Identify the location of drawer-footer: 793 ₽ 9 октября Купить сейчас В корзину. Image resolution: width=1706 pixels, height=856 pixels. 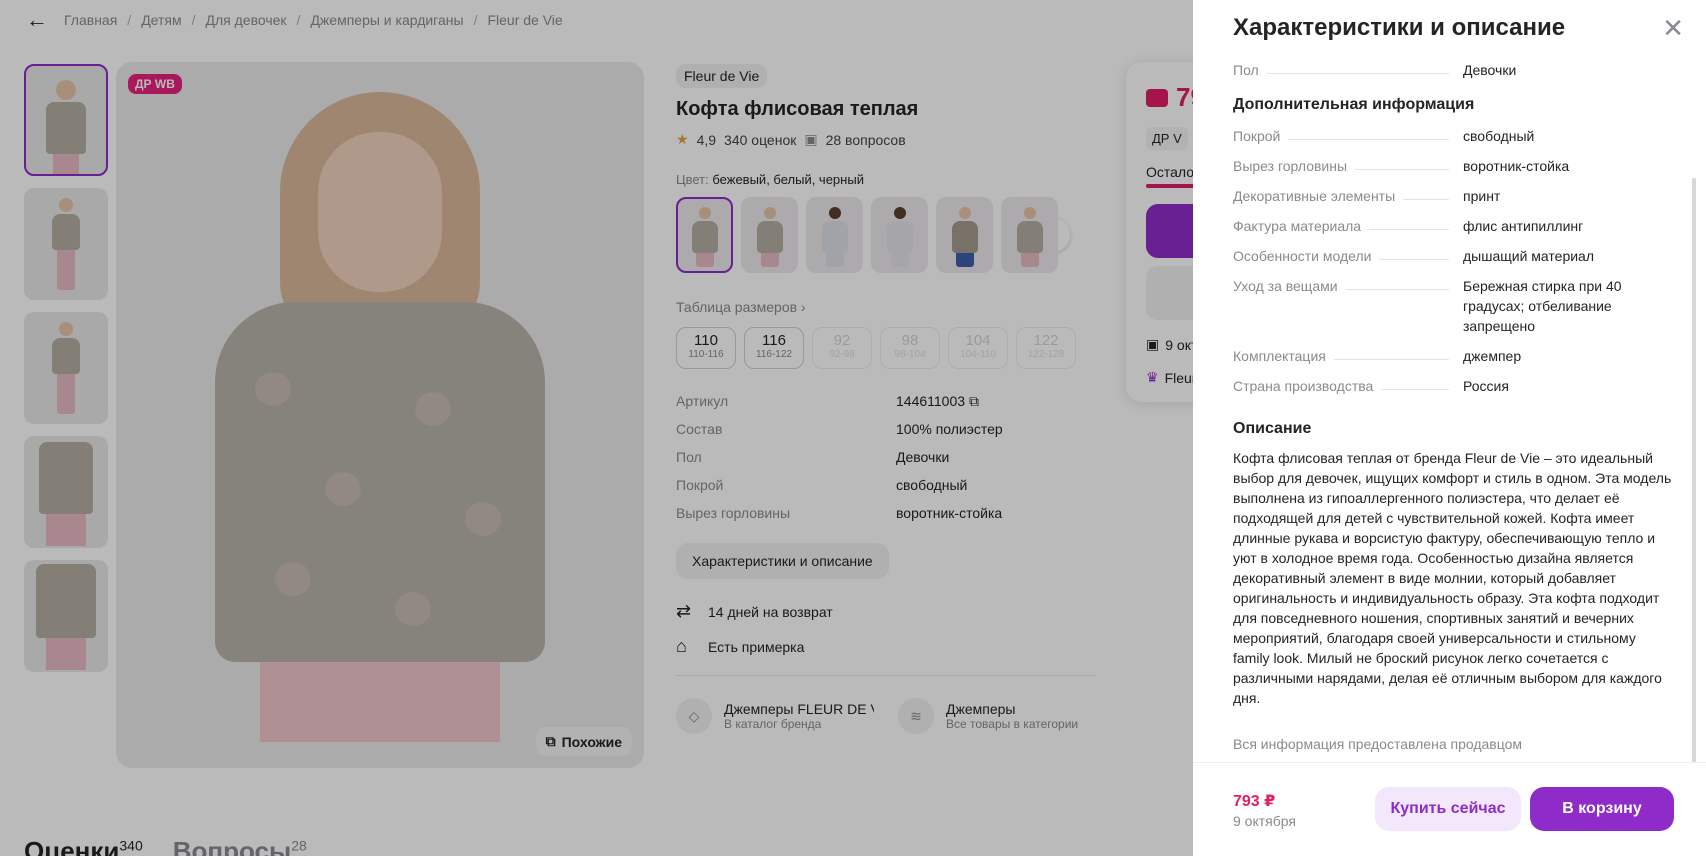
(1449, 809).